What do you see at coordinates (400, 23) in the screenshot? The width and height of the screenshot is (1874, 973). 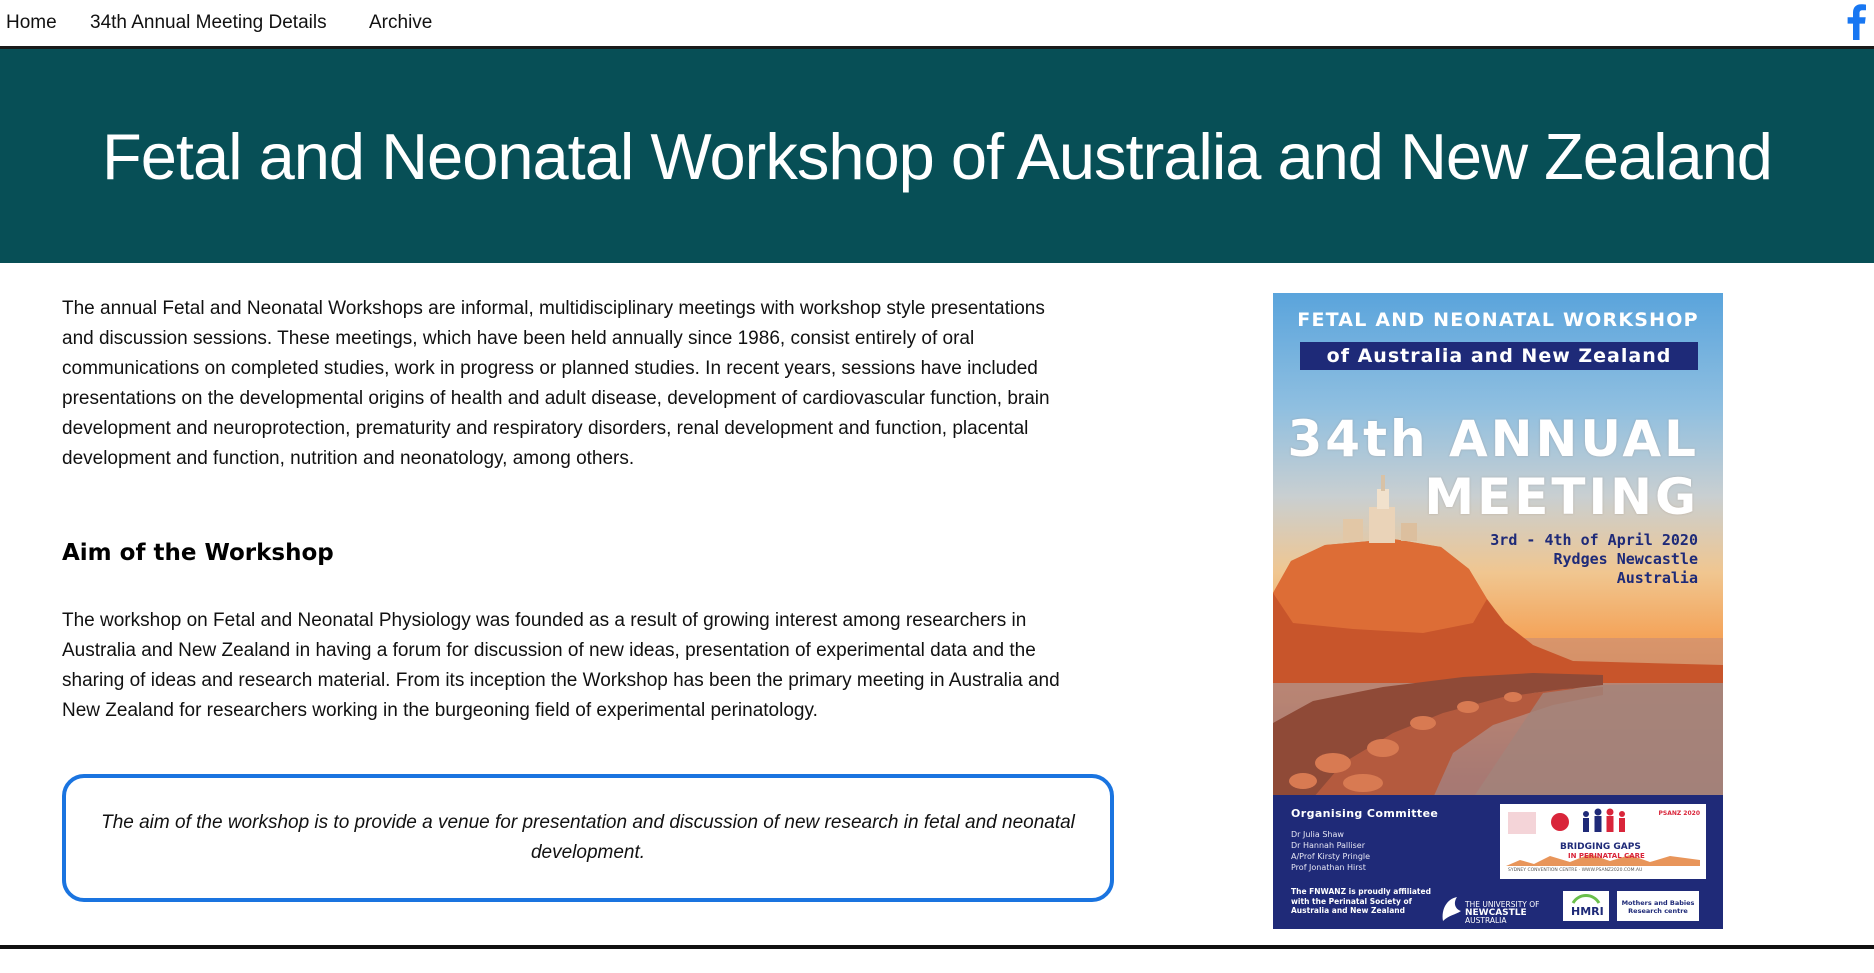 I see `nav-archive-link: Archive` at bounding box center [400, 23].